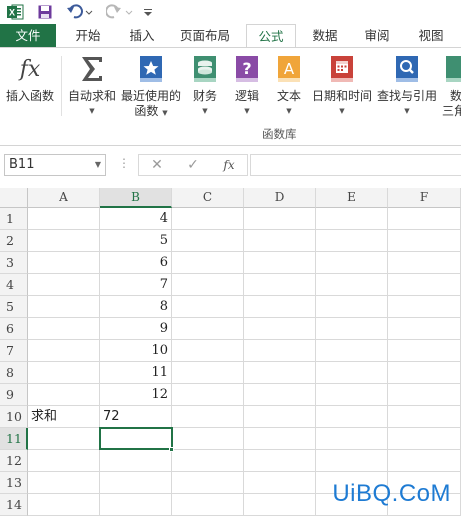  I want to click on cell-f10, so click(424, 417).